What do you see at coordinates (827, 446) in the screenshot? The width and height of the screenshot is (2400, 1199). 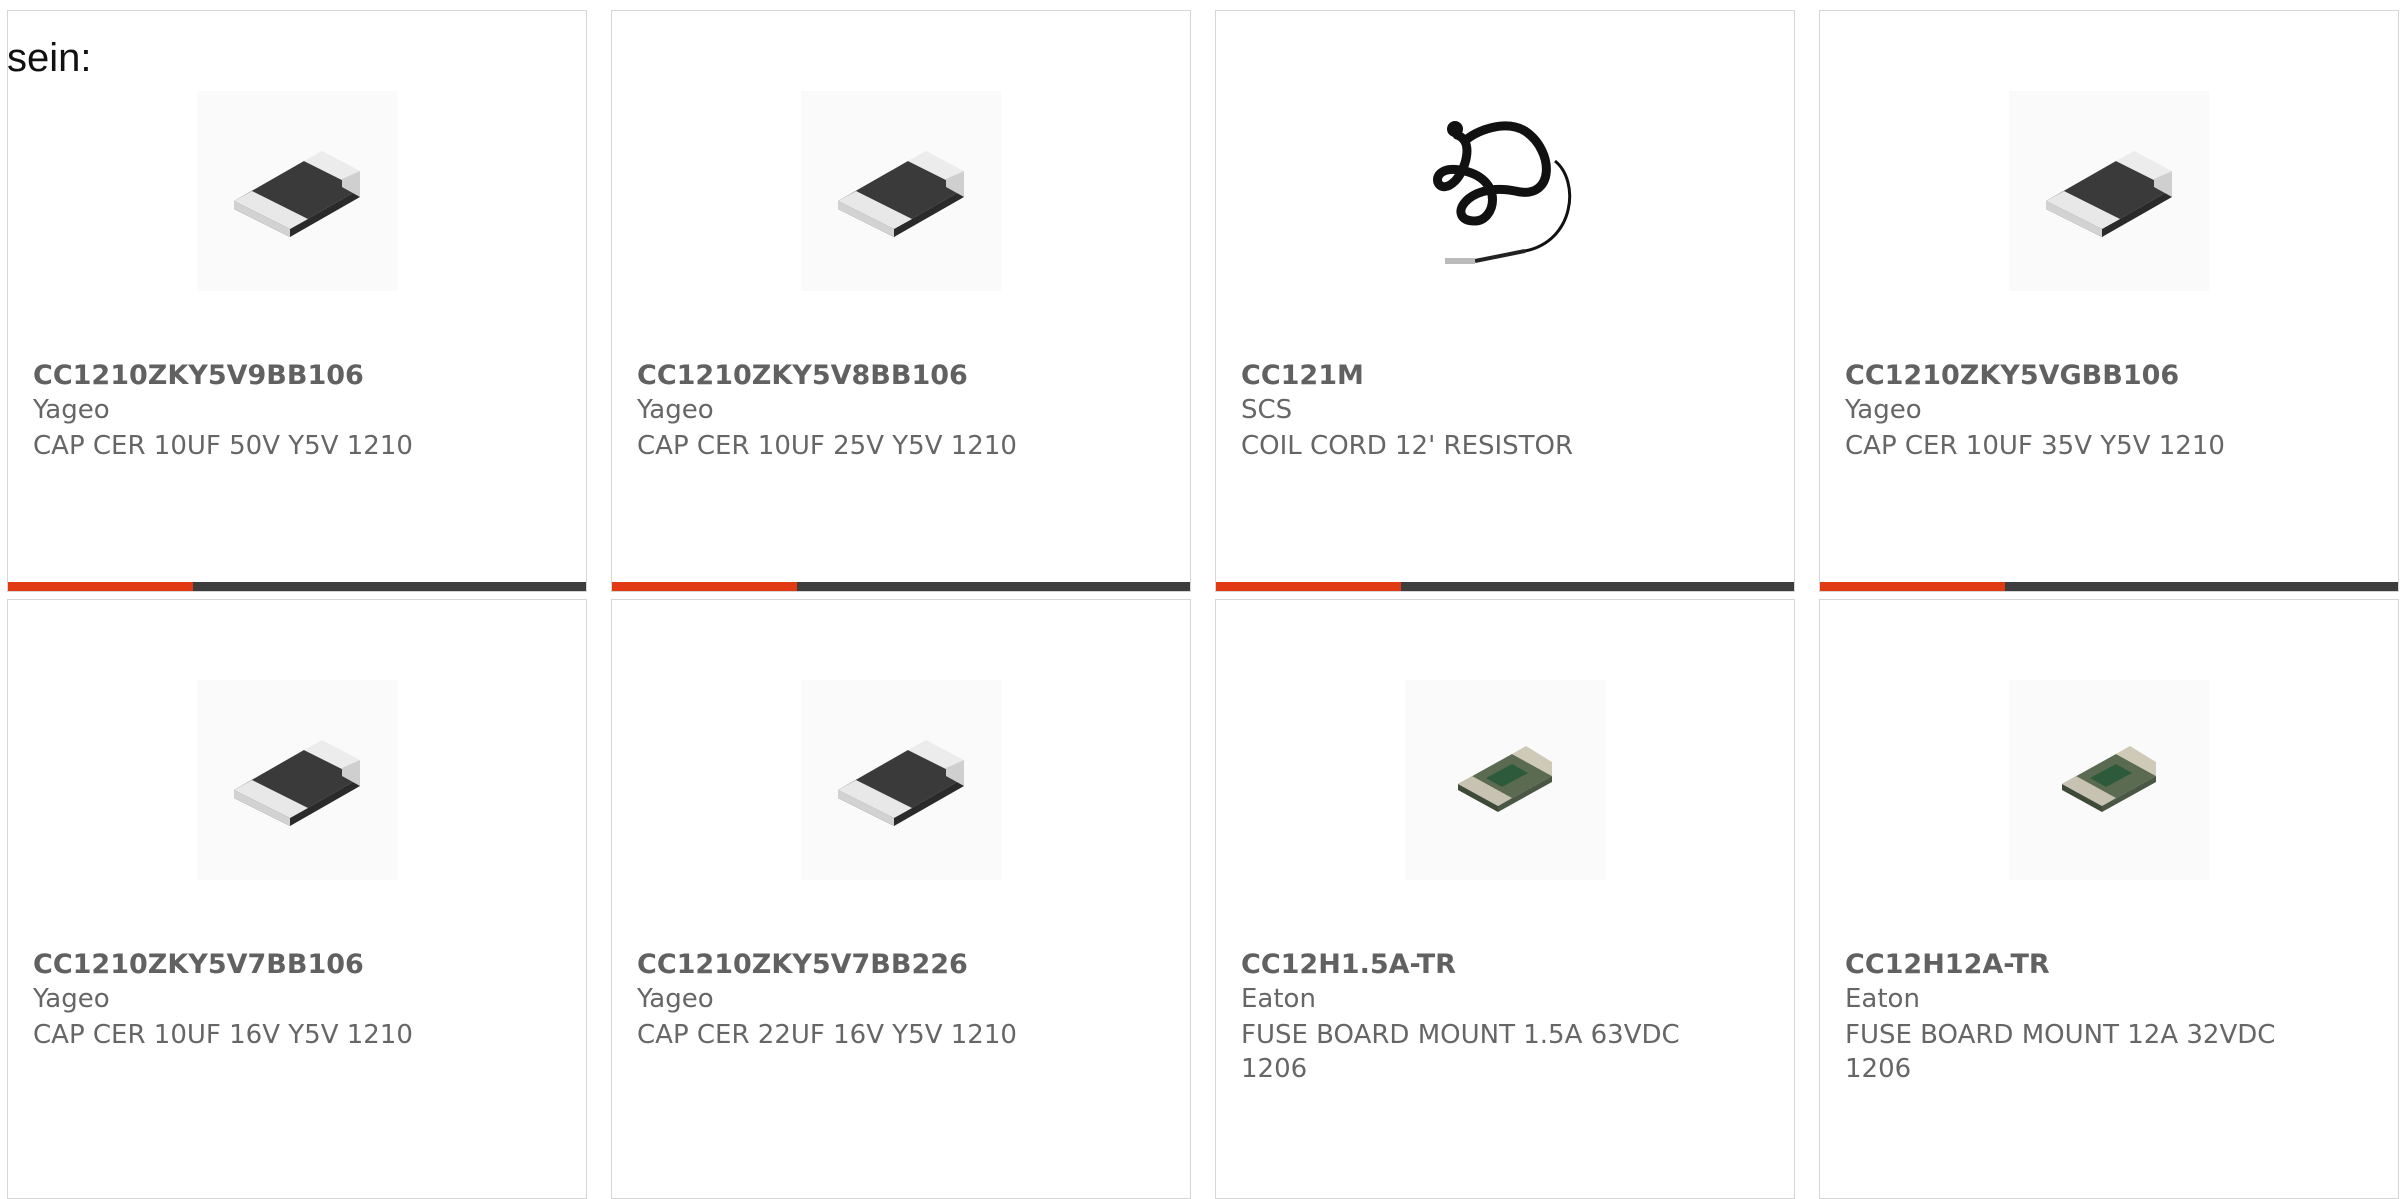 I see `description: CAP CER 10UF 25V Y5V 1210` at bounding box center [827, 446].